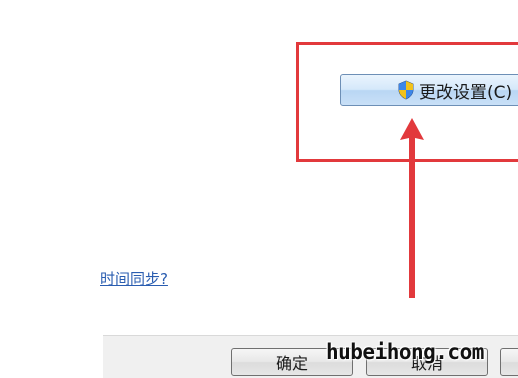 The height and width of the screenshot is (378, 518). Describe the element at coordinates (291, 363) in the screenshot. I see `ok-button-label: 确定` at that location.